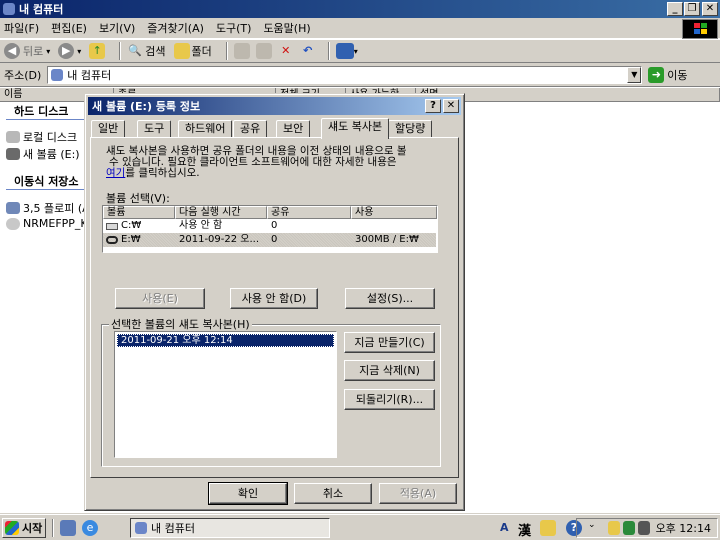  I want to click on snapshot-item: 2011-09-21 오후 12:14, so click(225, 340).